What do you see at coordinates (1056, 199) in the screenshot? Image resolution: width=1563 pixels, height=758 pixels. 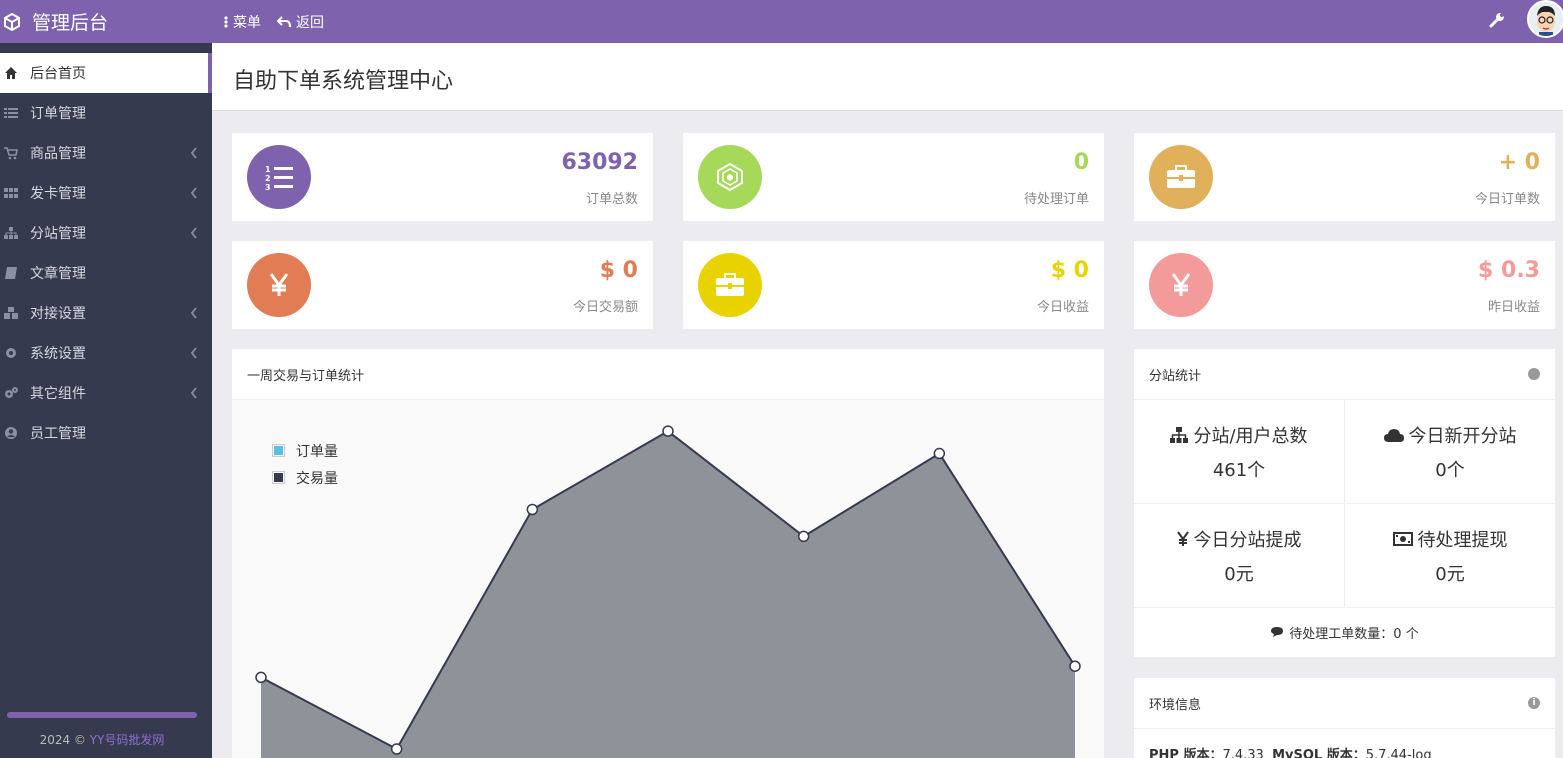 I see `stat-label: 待处理订单` at bounding box center [1056, 199].